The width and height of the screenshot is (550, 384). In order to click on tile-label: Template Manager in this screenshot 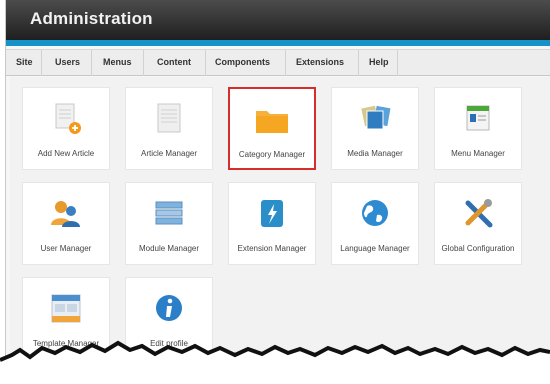, I will do `click(66, 343)`.